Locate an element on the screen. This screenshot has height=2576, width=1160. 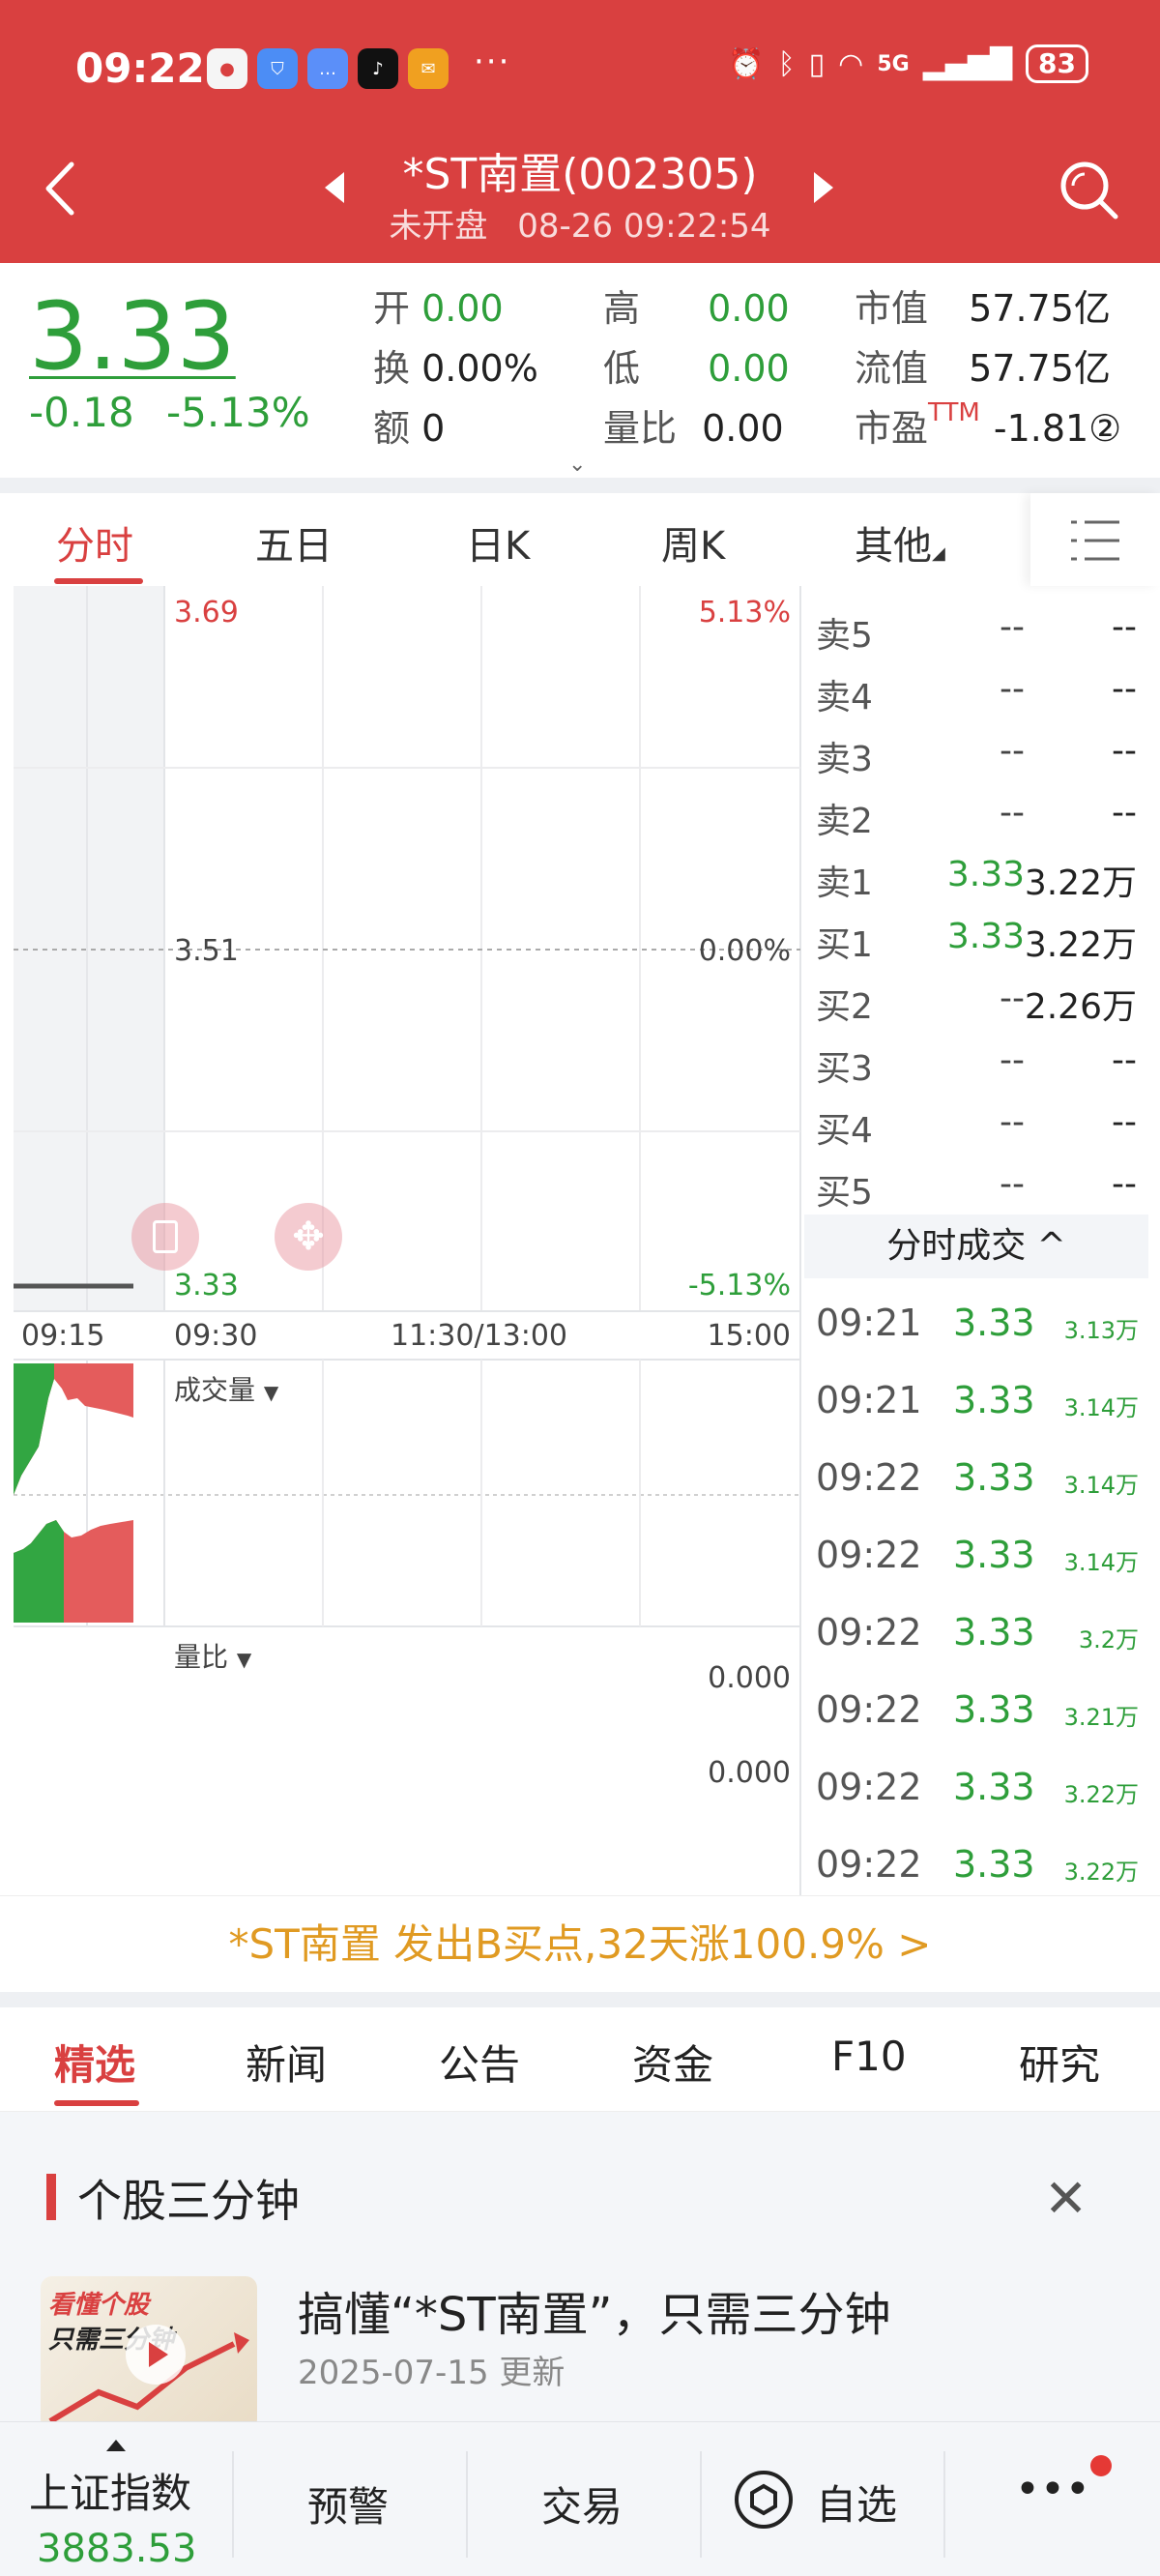
pe-ttm-tag: TTM is located at coordinates (954, 412).